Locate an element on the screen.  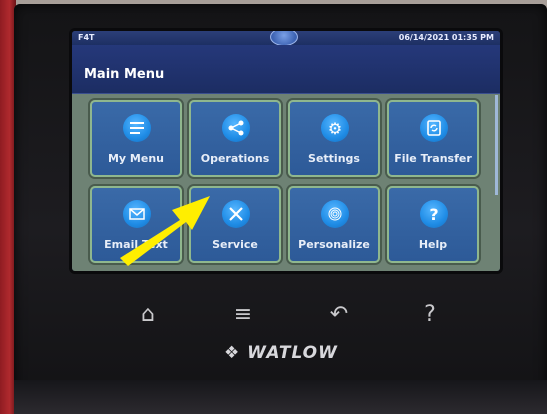
tile-personalize: Personalize is located at coordinates (334, 224).